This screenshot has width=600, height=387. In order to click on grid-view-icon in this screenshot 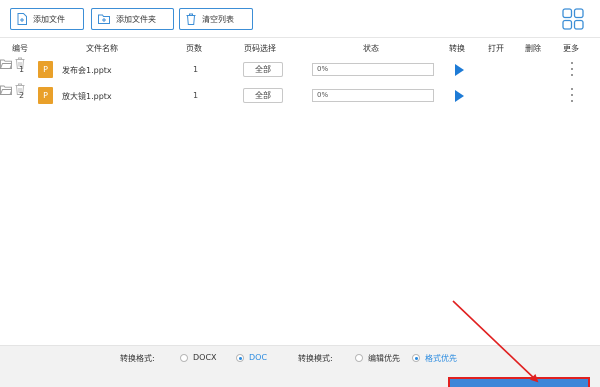, I will do `click(573, 19)`.